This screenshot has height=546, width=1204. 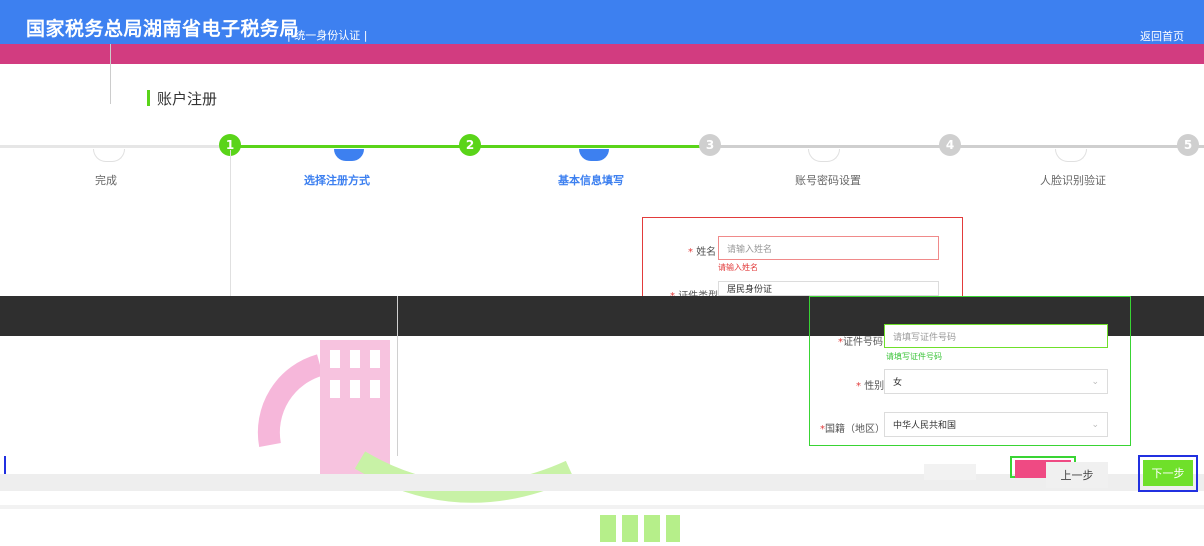 I want to click on page-title: 账户注册, so click(x=187, y=99).